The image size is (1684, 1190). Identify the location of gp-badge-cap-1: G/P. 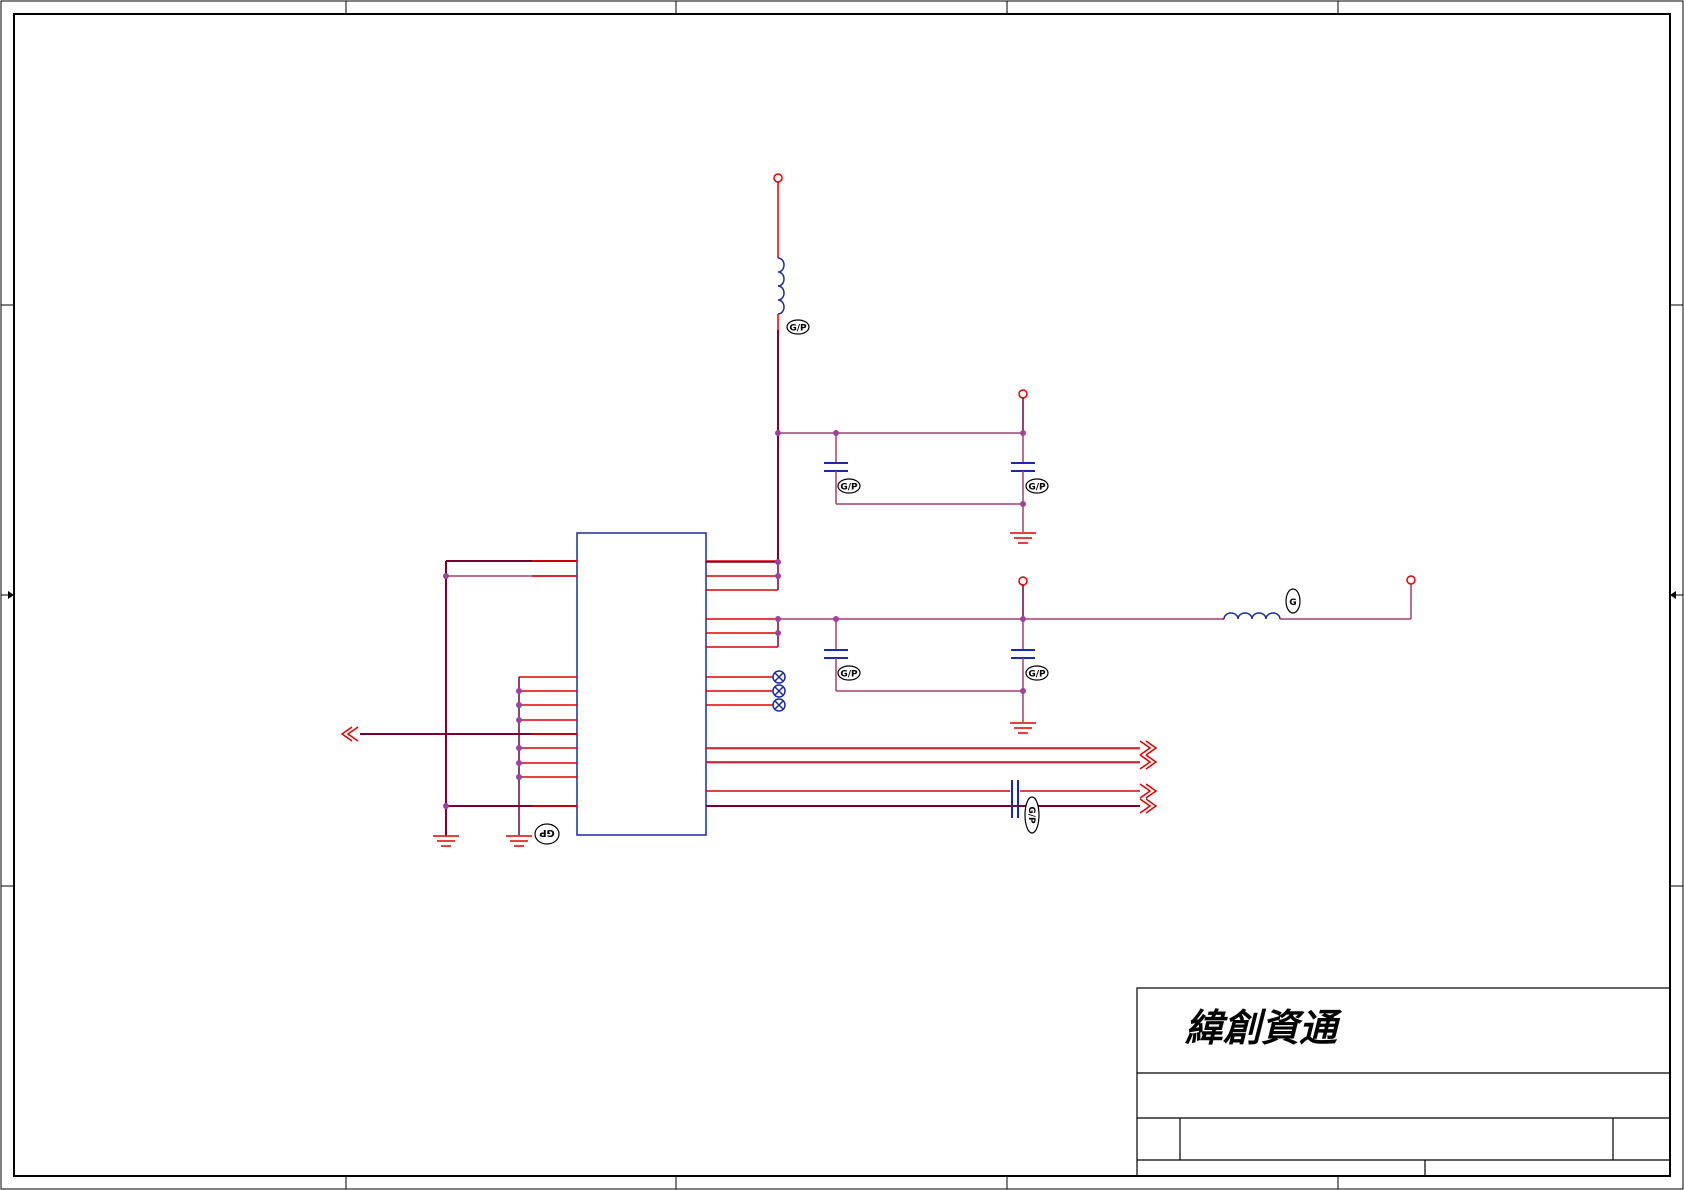
(849, 486).